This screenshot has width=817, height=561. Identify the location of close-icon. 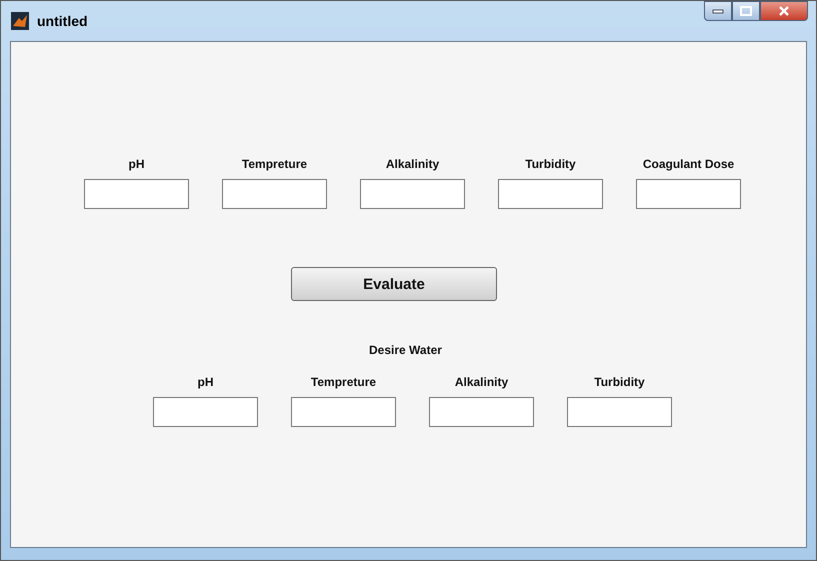
(784, 11).